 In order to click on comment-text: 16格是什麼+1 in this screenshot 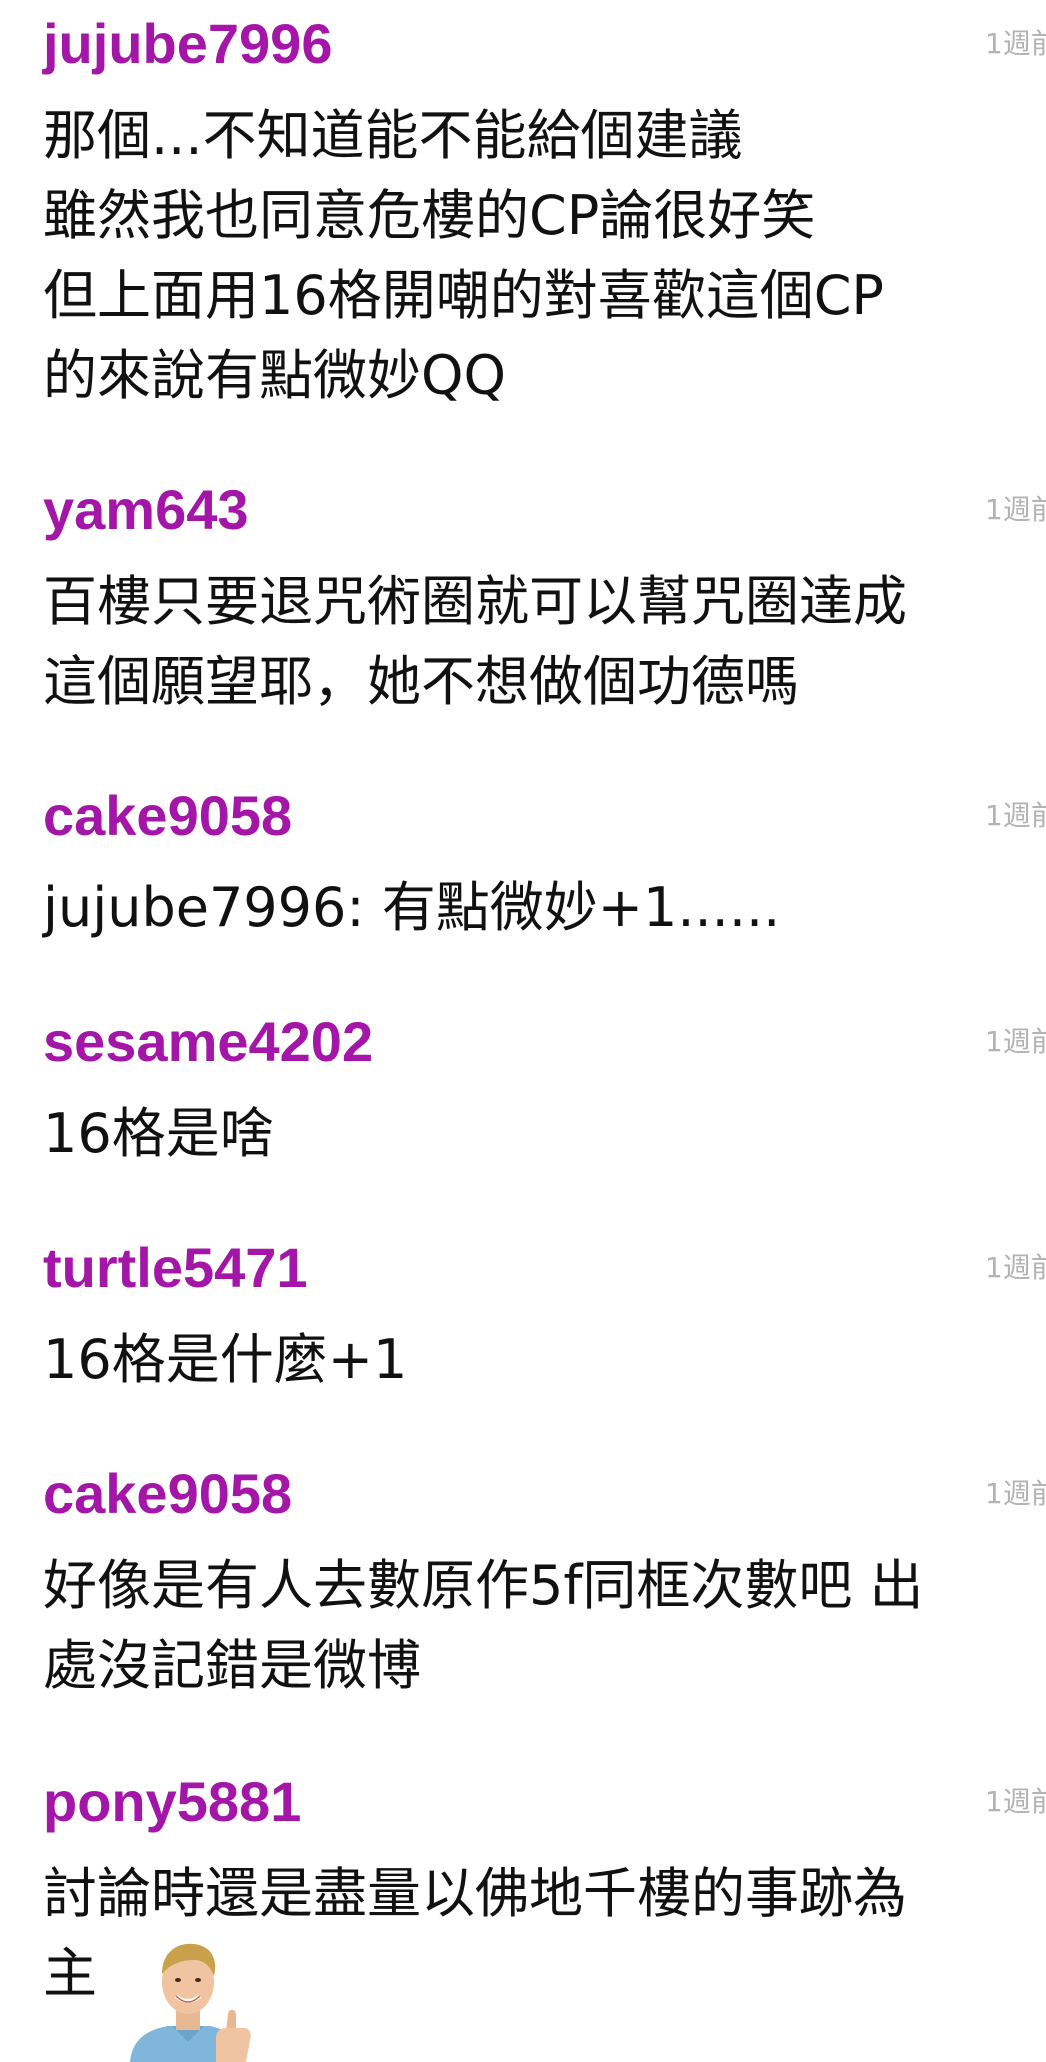, I will do `click(225, 1359)`.